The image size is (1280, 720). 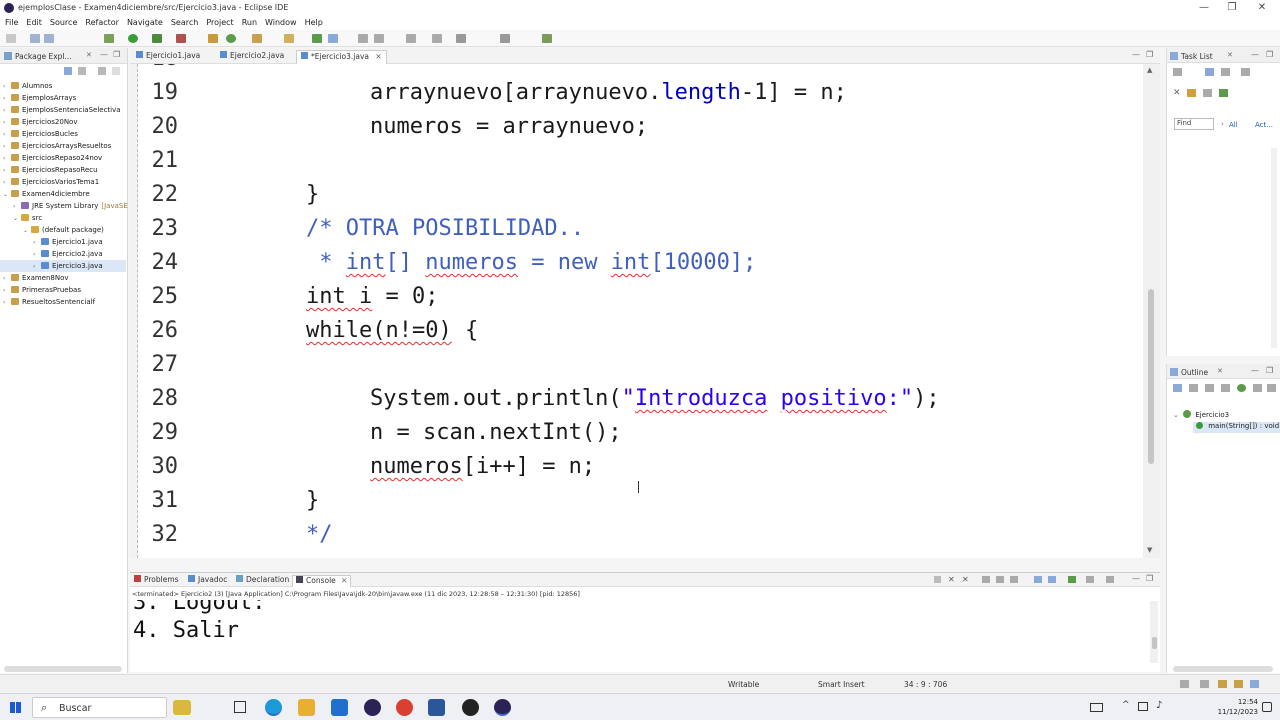 I want to click on prev-annotation-icon, so click(x=437, y=38).